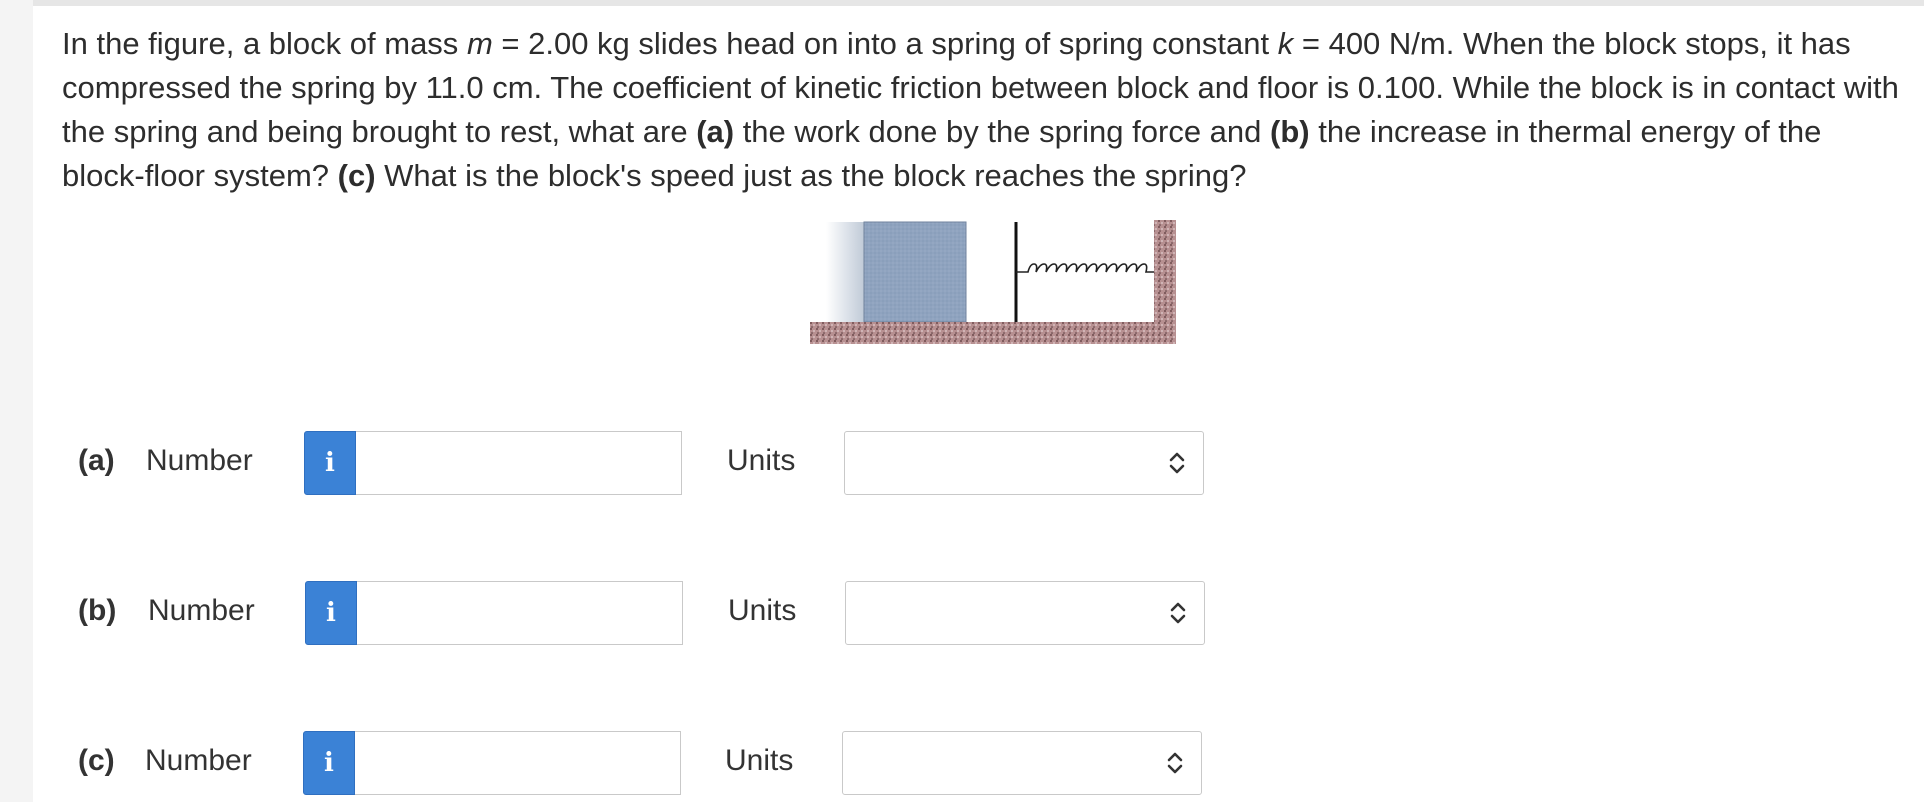 This screenshot has height=802, width=1924. I want to click on number-input-b, so click(520, 613).